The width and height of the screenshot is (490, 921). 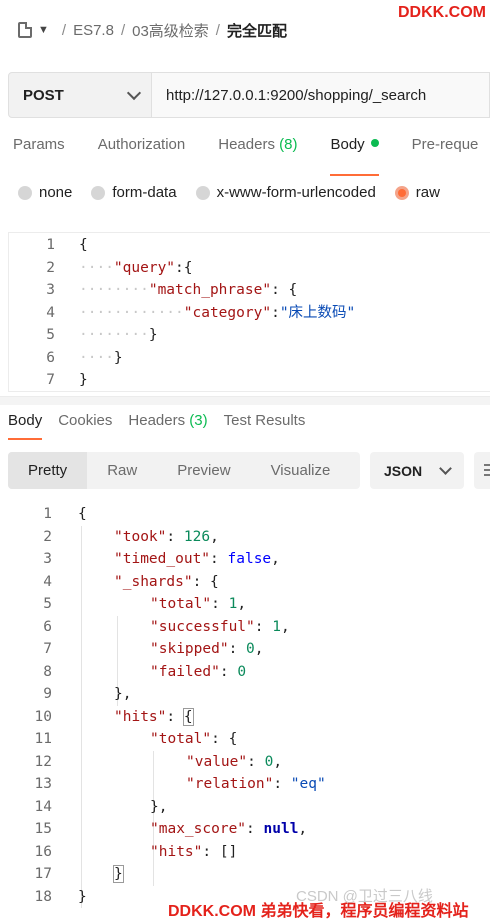 I want to click on response-tab-headers-label: Headers, so click(x=157, y=420).